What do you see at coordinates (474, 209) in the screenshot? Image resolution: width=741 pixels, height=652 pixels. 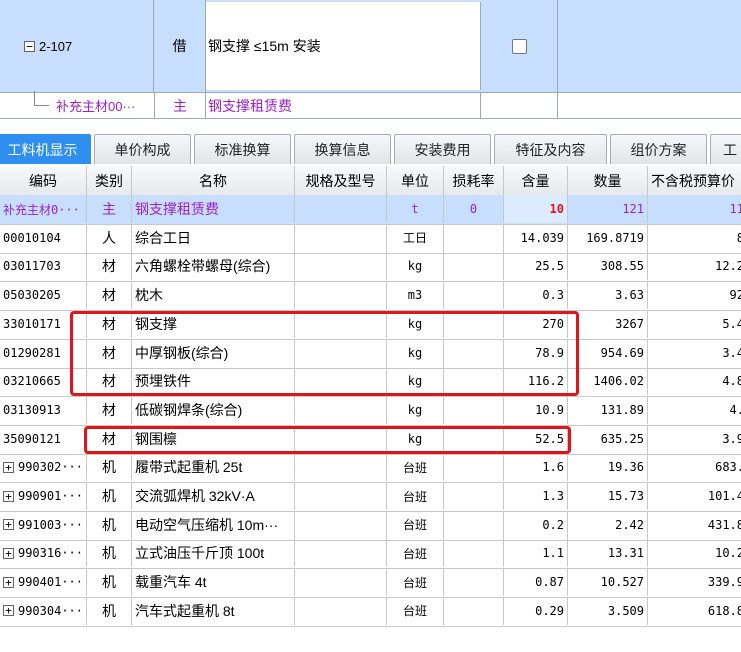 I see `cell-loss: 0` at bounding box center [474, 209].